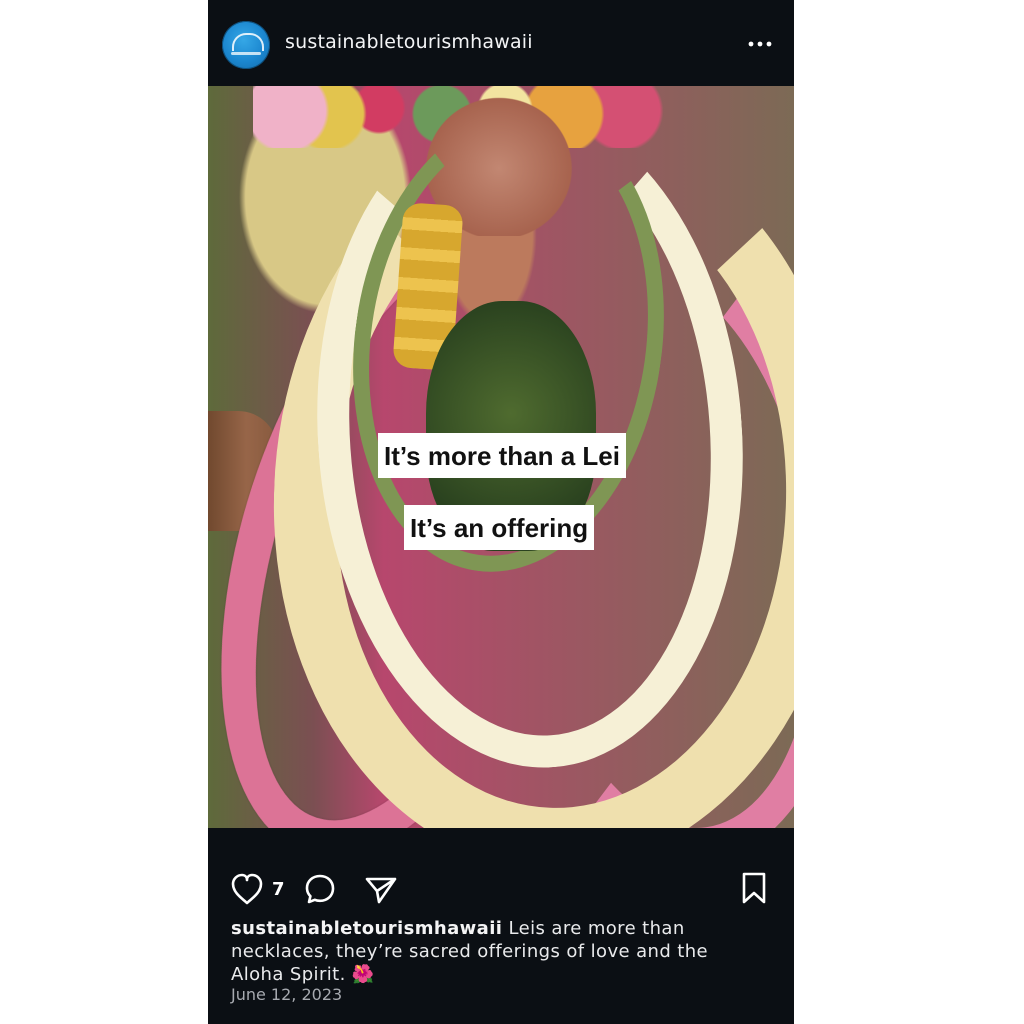 The width and height of the screenshot is (1024, 1024). What do you see at coordinates (243, 471) in the screenshot?
I see `person-hand` at bounding box center [243, 471].